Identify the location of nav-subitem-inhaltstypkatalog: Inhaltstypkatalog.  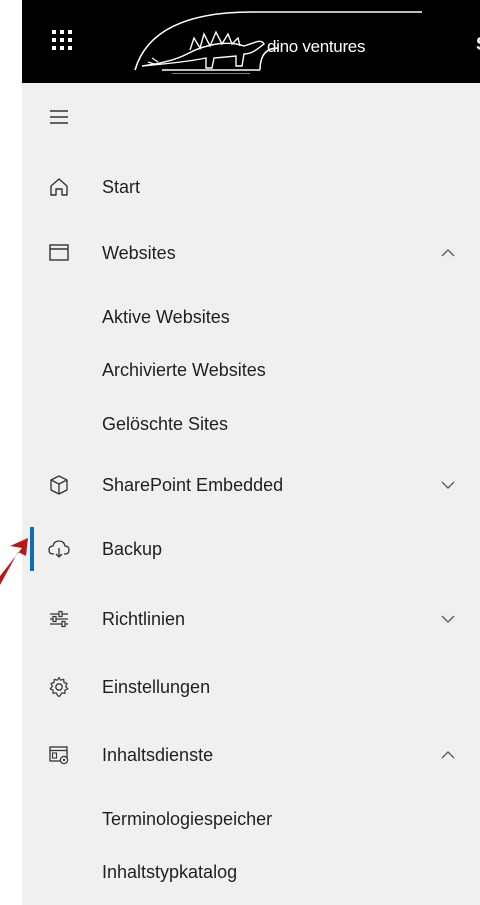
(169, 872).